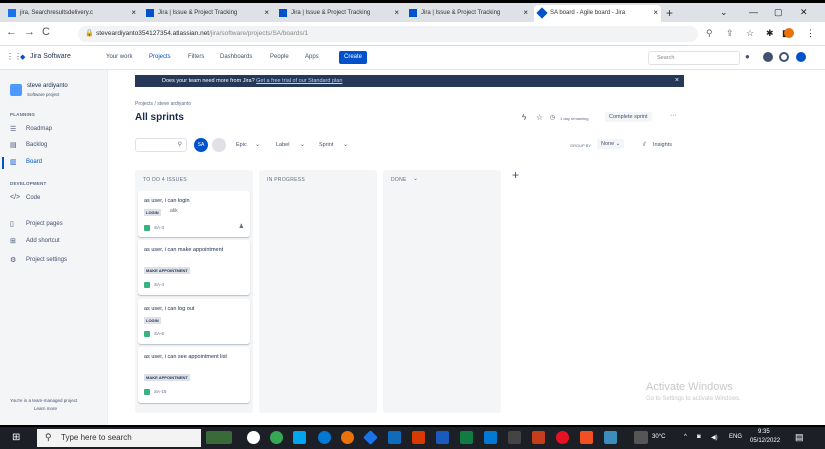  Describe the element at coordinates (36, 145) in the screenshot. I see `sidebar-item-backlog: Backlog` at that location.